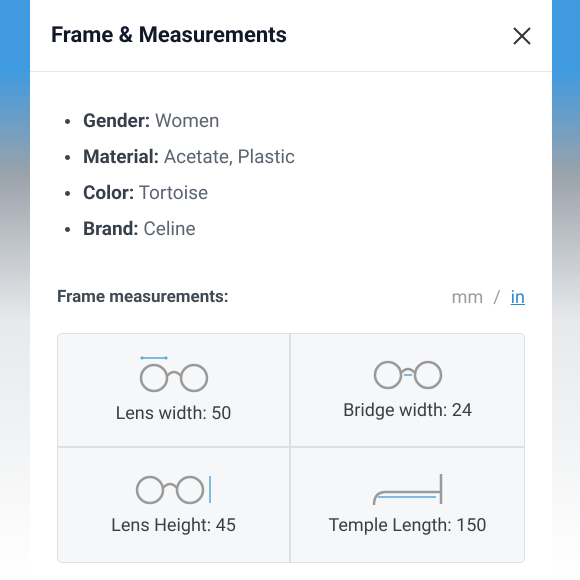 The height and width of the screenshot is (580, 580). Describe the element at coordinates (143, 297) in the screenshot. I see `measurements-heading: Frame measurements:` at that location.